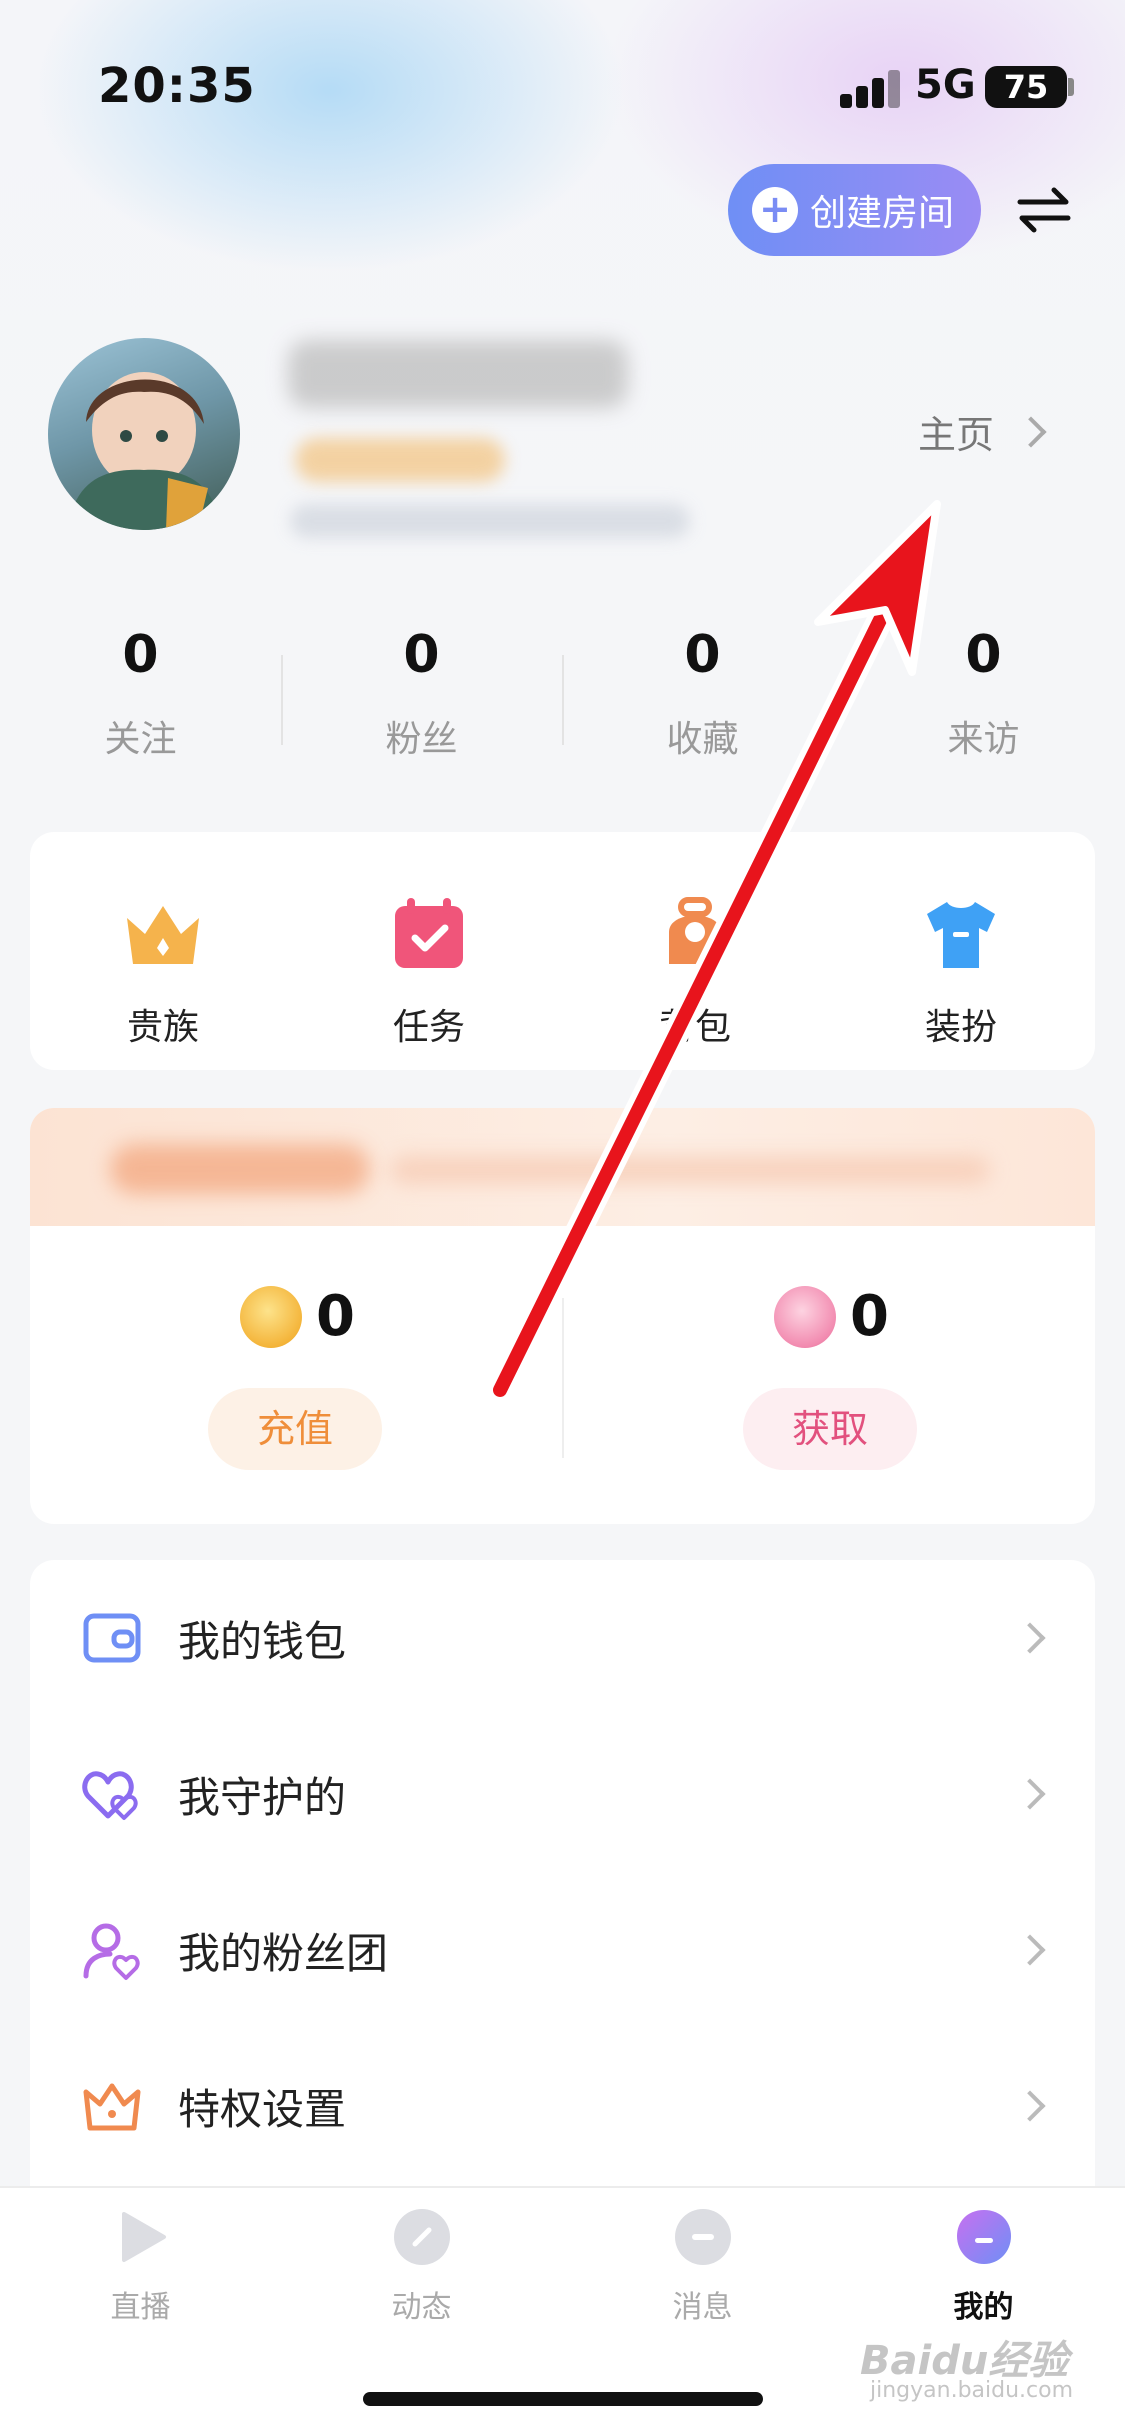 The width and height of the screenshot is (1125, 2436). I want to click on avatar-image, so click(144, 451).